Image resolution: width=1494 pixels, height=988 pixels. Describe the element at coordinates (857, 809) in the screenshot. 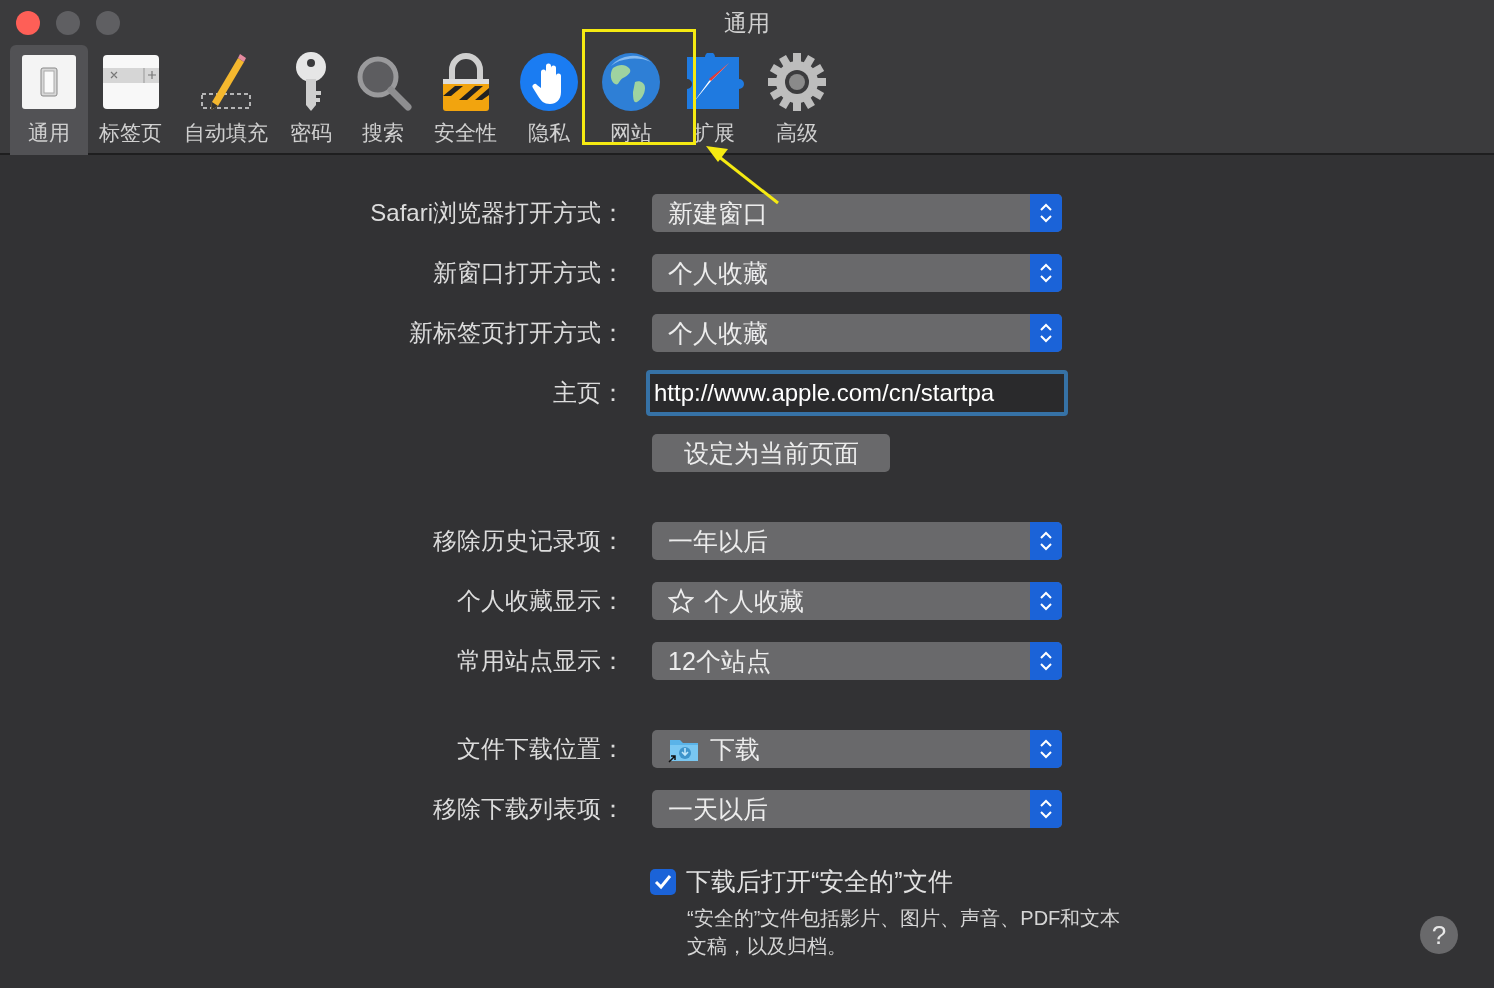

I see `popup-menu: 一天以后` at that location.